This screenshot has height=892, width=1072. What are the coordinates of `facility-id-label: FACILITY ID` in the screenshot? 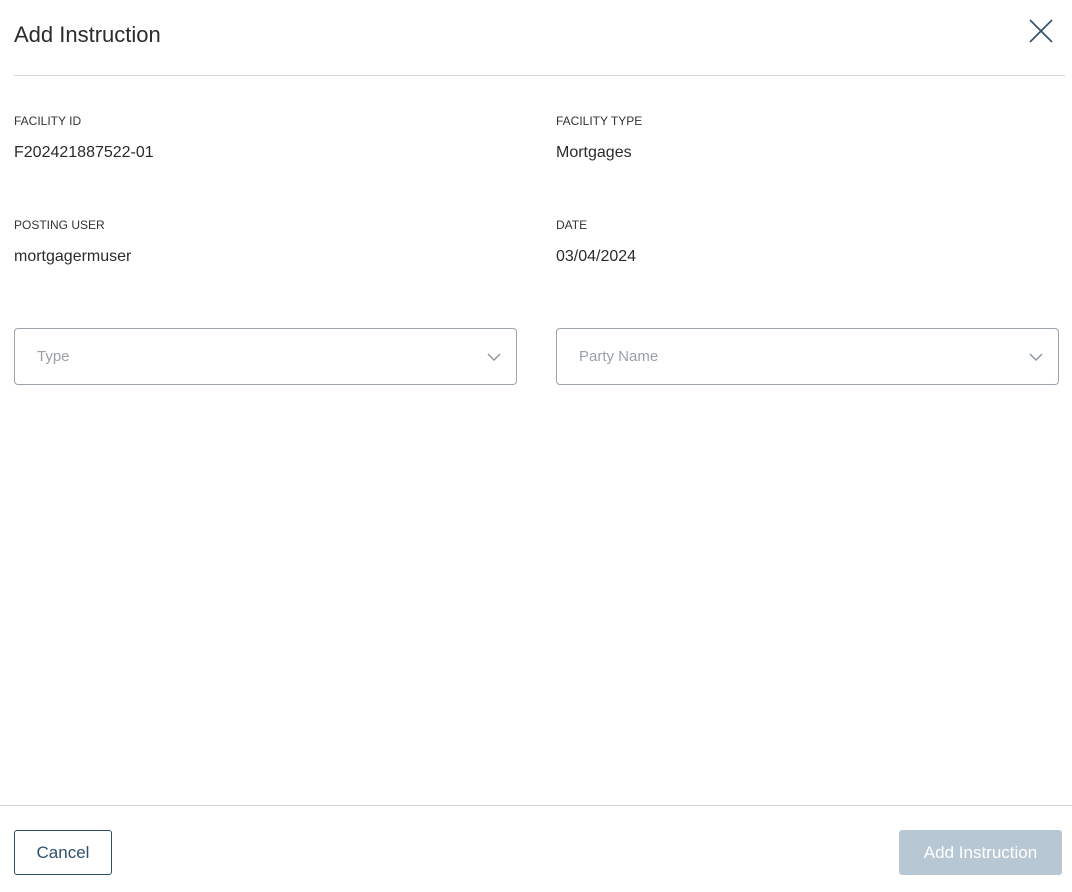 It's located at (48, 121).